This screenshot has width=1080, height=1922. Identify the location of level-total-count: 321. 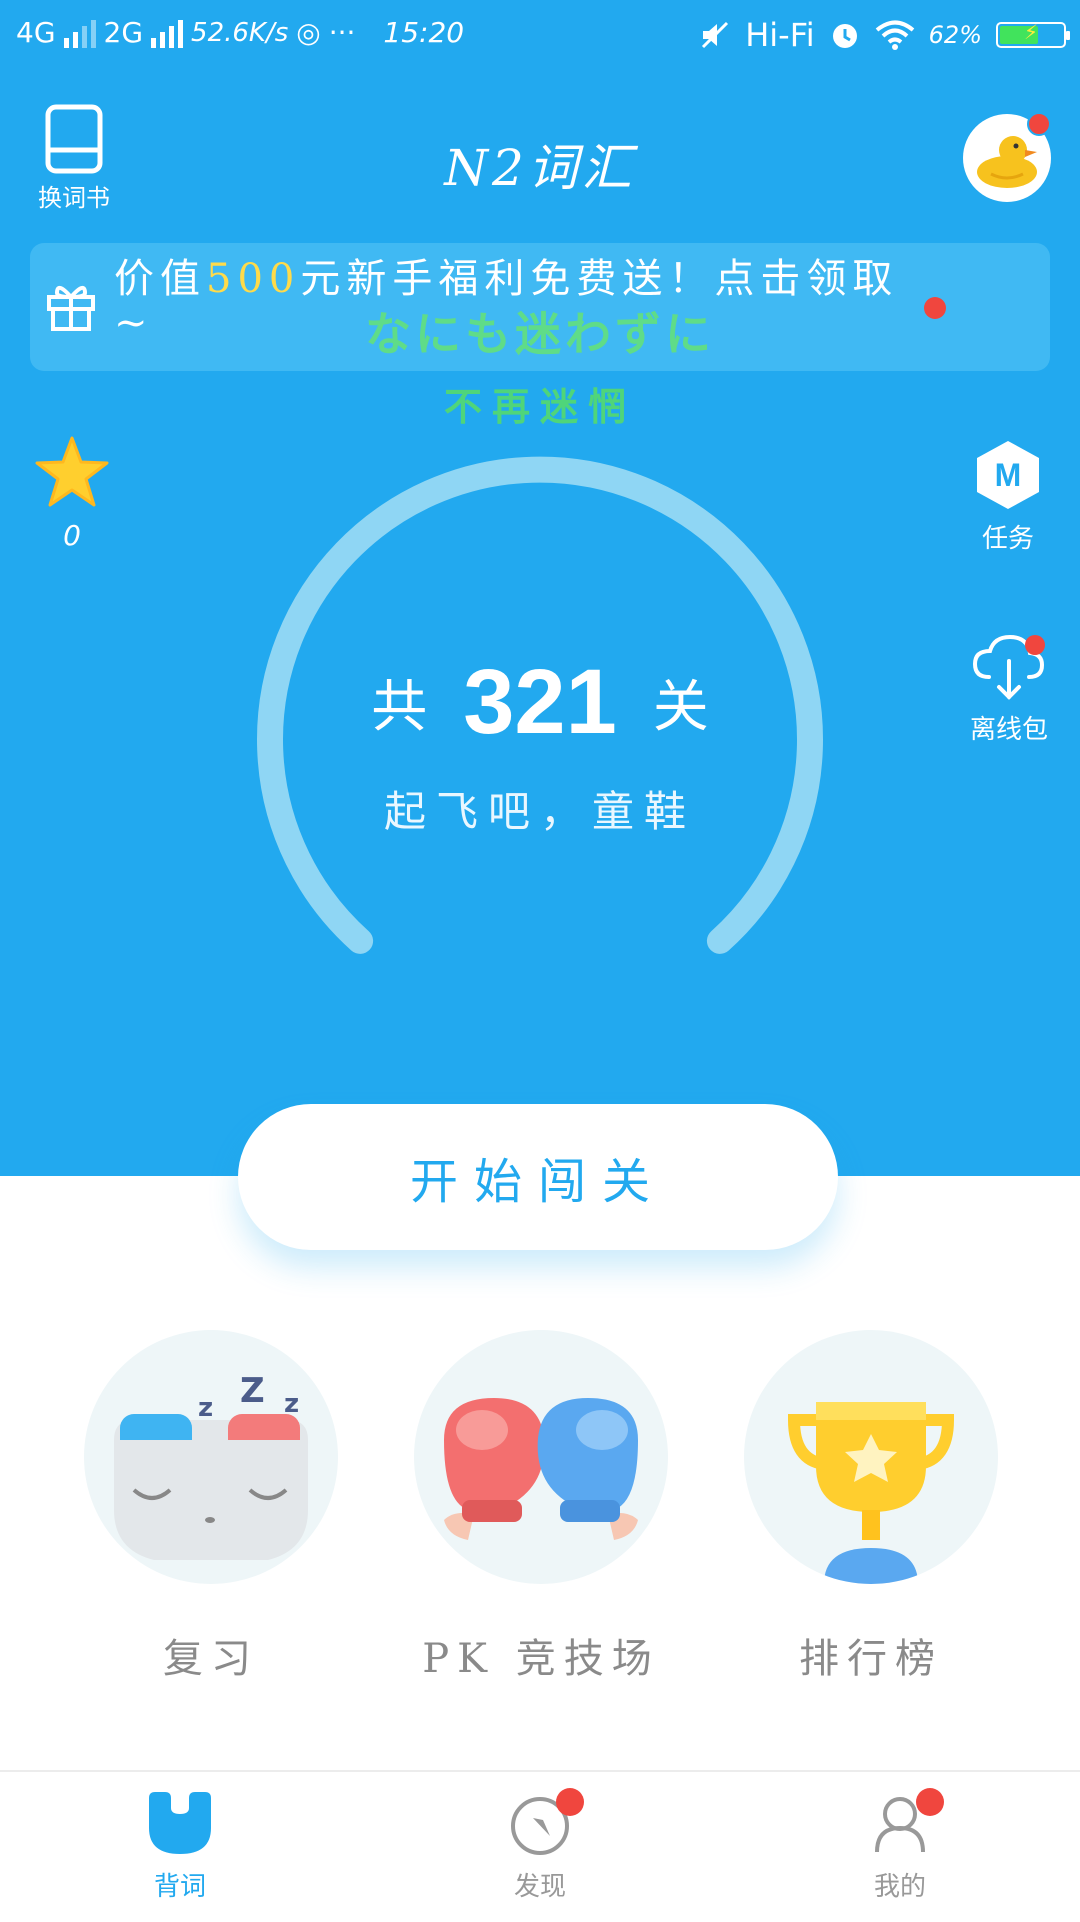
(540, 702).